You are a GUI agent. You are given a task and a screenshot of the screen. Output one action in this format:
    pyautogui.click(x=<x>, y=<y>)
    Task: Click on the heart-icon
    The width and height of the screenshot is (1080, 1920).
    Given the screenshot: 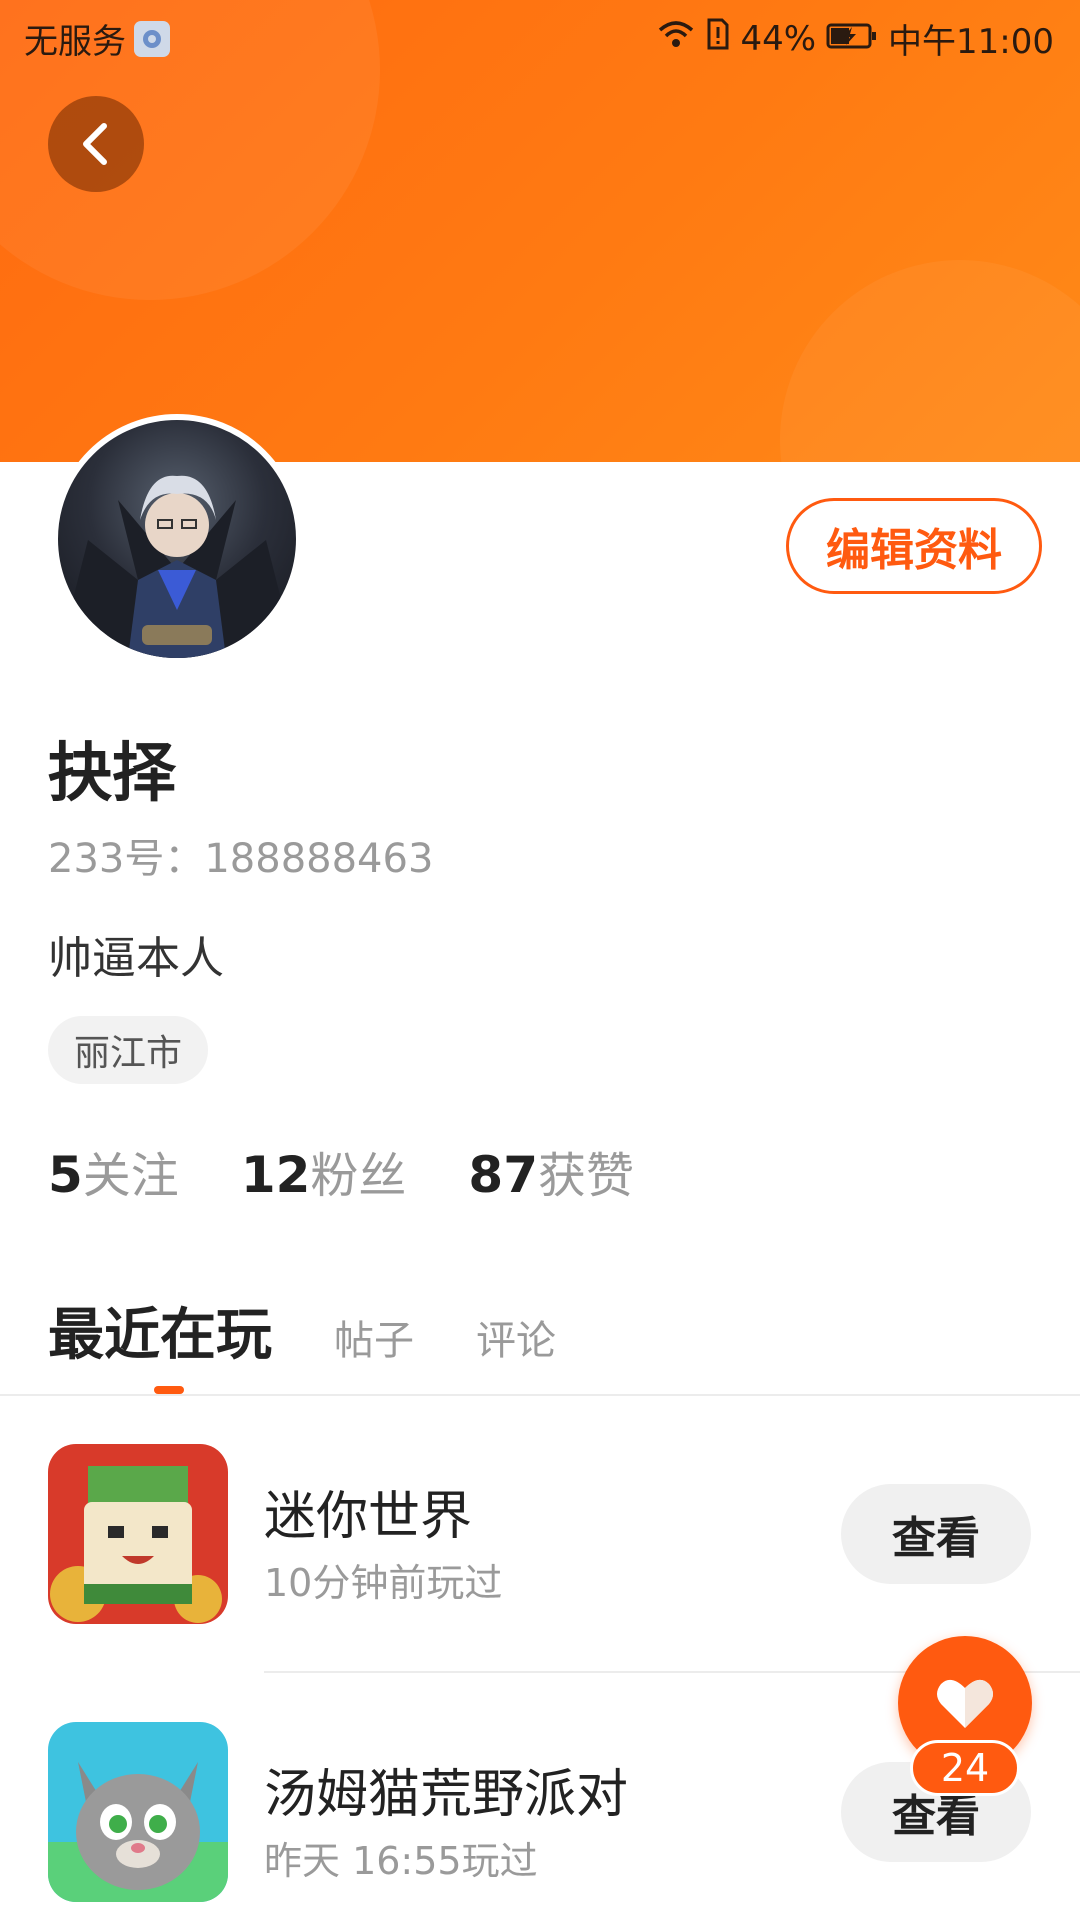 What is the action you would take?
    pyautogui.click(x=965, y=1703)
    